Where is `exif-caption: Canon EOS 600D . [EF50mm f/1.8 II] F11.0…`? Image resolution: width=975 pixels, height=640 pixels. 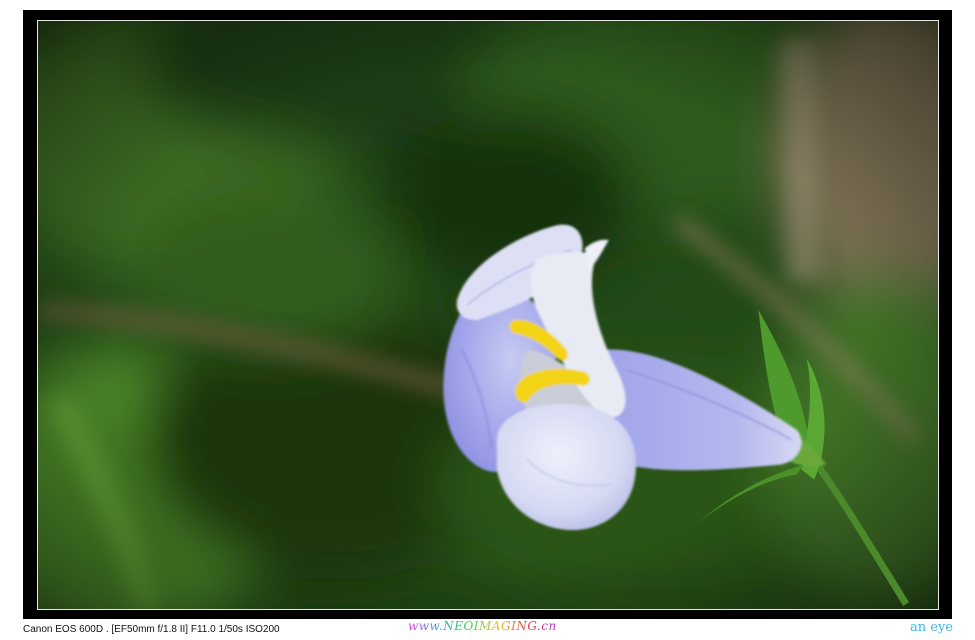
exif-caption: Canon EOS 600D . [EF50mm f/1.8 II] F11.0… is located at coordinates (151, 629).